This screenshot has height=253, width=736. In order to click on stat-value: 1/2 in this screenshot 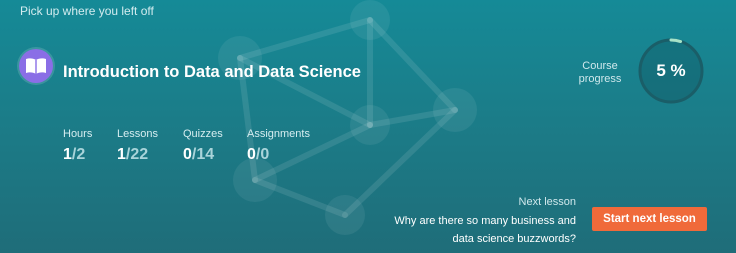, I will do `click(74, 154)`.